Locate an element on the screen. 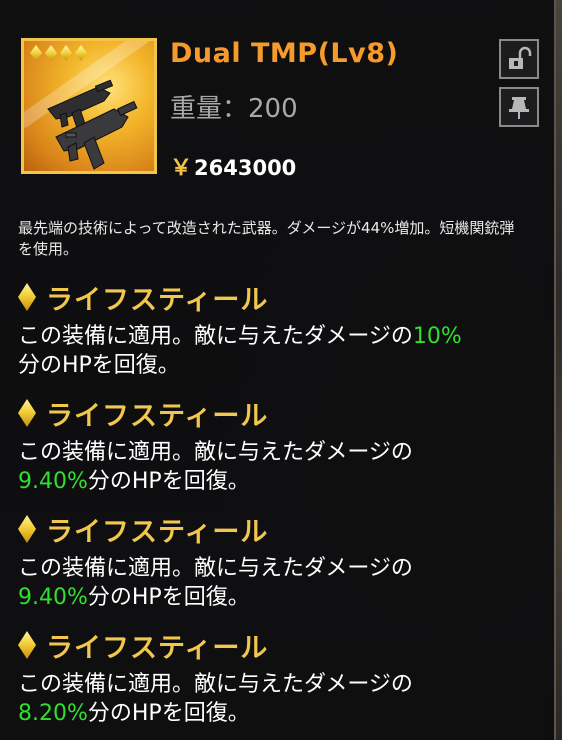 This screenshot has height=740, width=562. skill-entry: ライフスティール この装備に適用。敵に与えたダメージの 8.20%分のHPを回復。 is located at coordinates (280, 677).